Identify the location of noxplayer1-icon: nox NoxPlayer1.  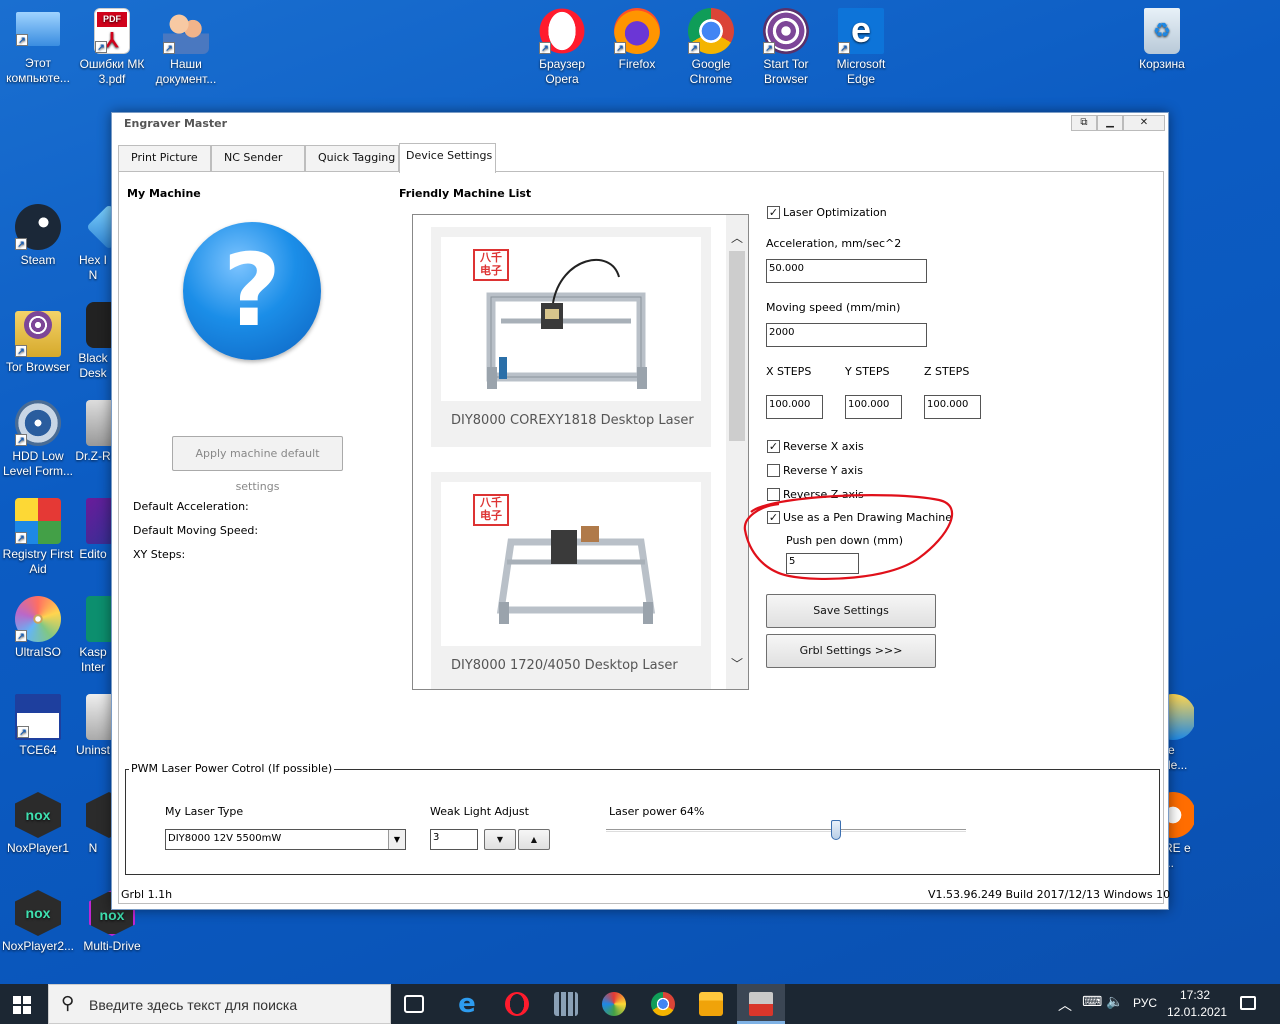
(38, 824).